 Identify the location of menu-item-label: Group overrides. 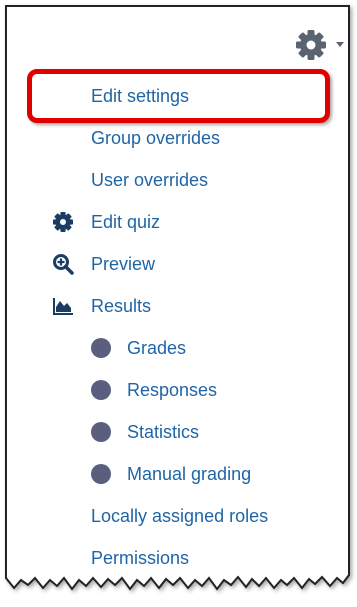
(156, 138).